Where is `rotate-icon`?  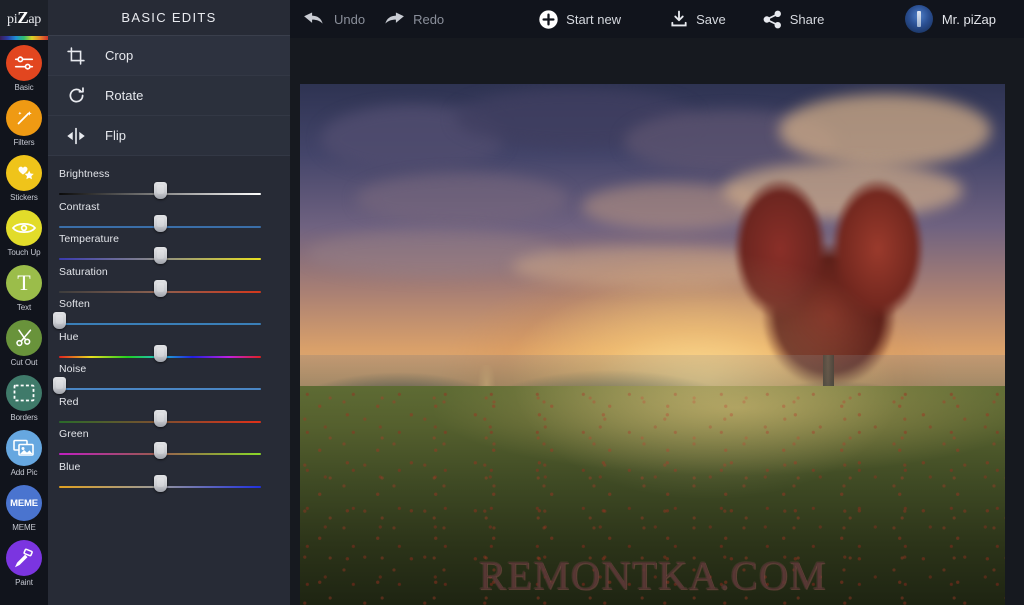 rotate-icon is located at coordinates (76, 96).